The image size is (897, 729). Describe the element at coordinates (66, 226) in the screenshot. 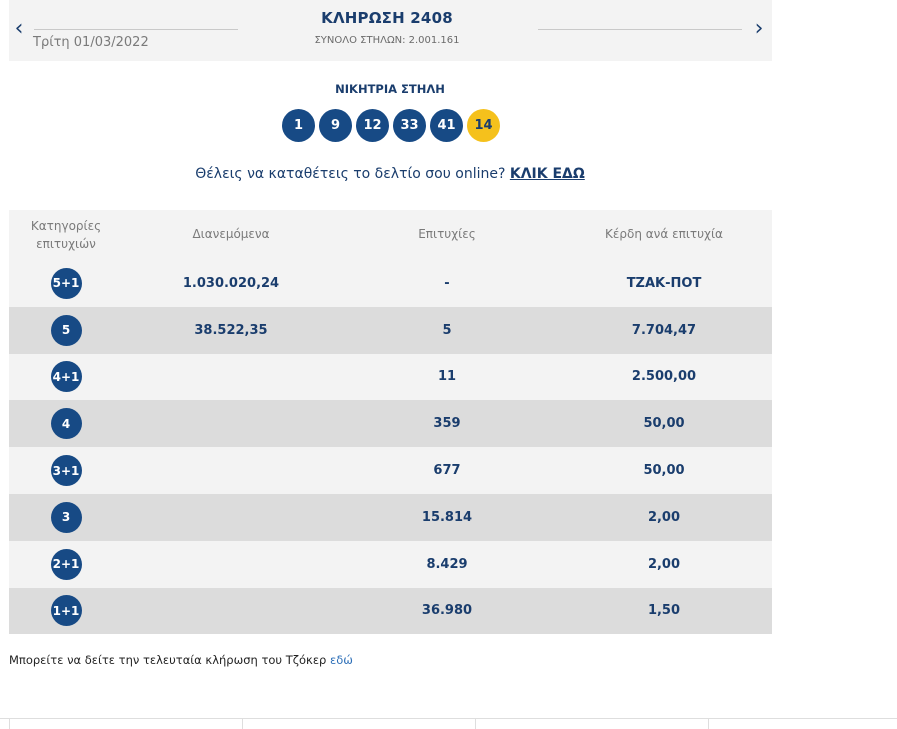

I see `header-category-line1: Κατηγορίες` at that location.